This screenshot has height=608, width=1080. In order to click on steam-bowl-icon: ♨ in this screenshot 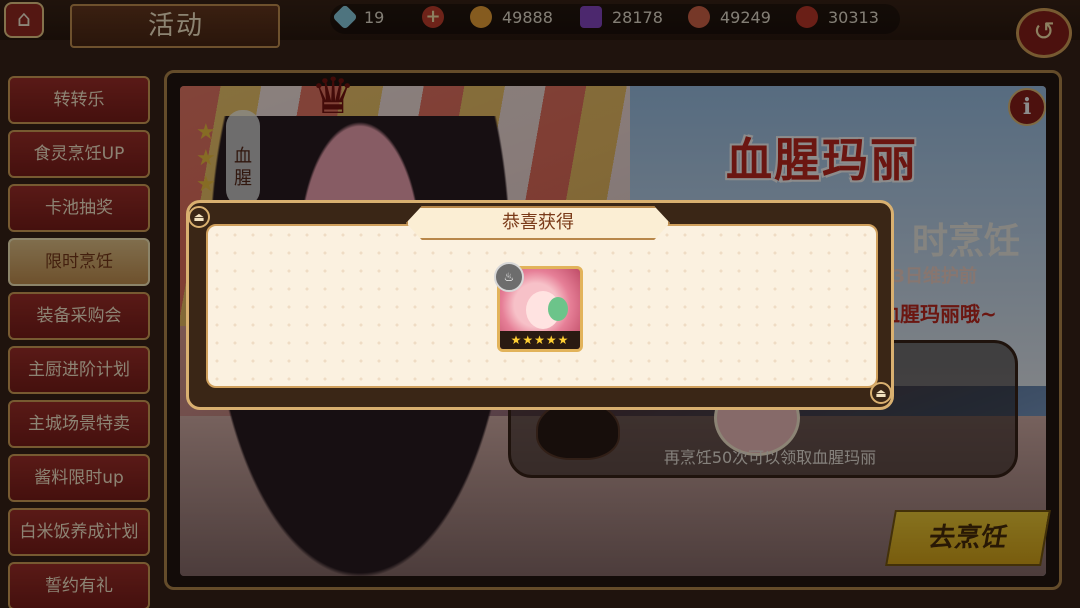, I will do `click(509, 277)`.